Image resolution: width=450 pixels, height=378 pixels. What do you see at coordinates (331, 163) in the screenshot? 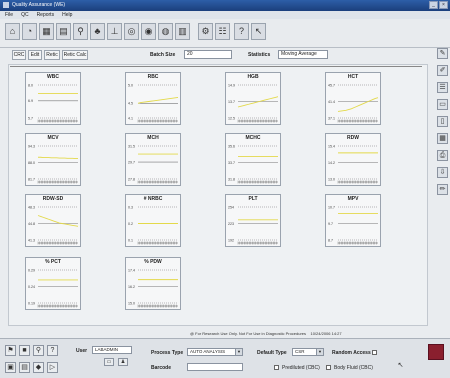
I see `y-tick-label: 14.2` at bounding box center [331, 163].